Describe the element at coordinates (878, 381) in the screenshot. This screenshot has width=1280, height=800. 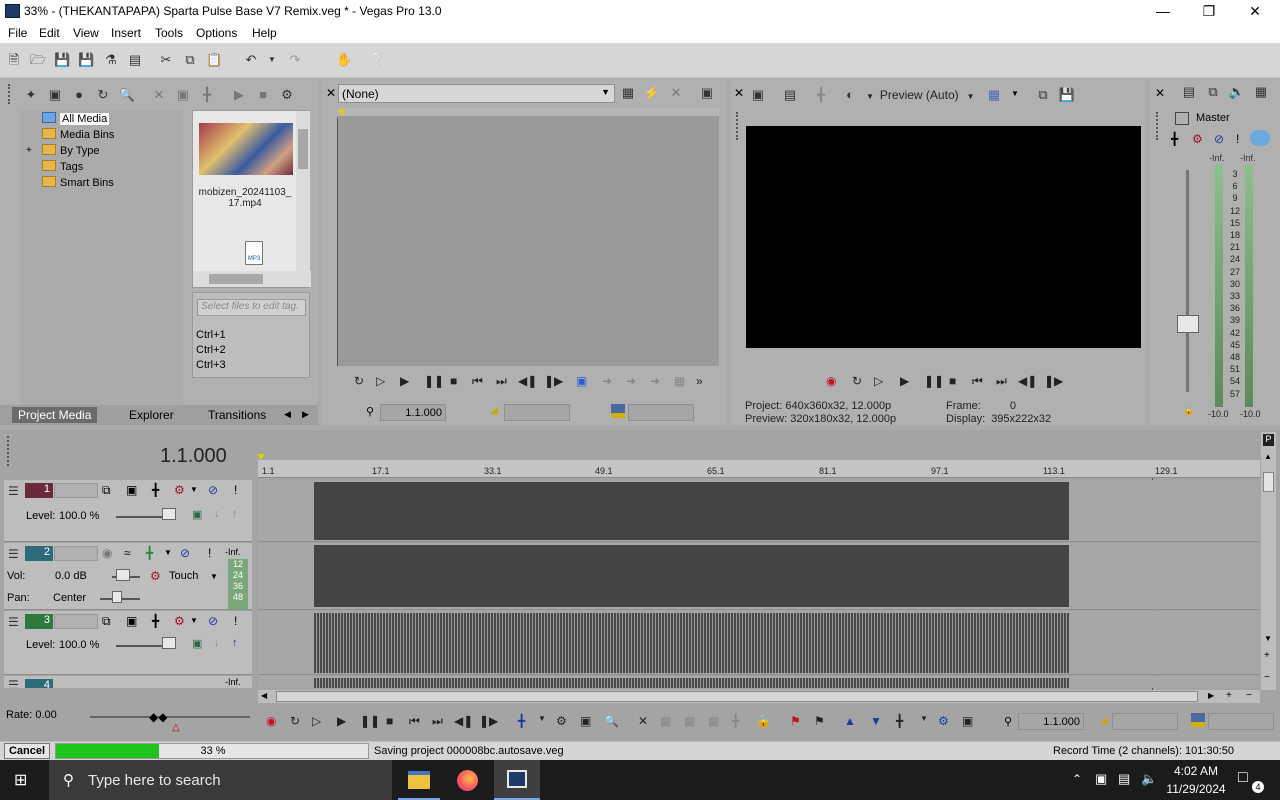
I see `play-from-start-icon: ▷` at that location.